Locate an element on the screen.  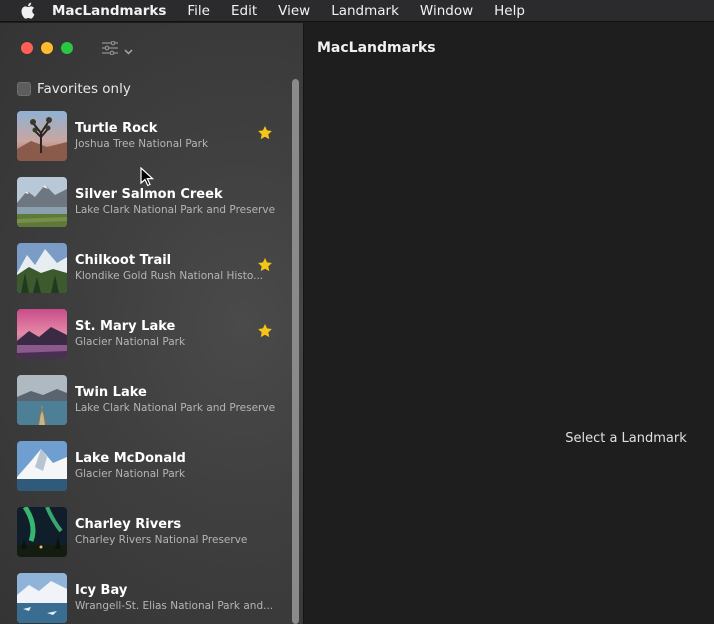
menu-help: Help is located at coordinates (509, 11).